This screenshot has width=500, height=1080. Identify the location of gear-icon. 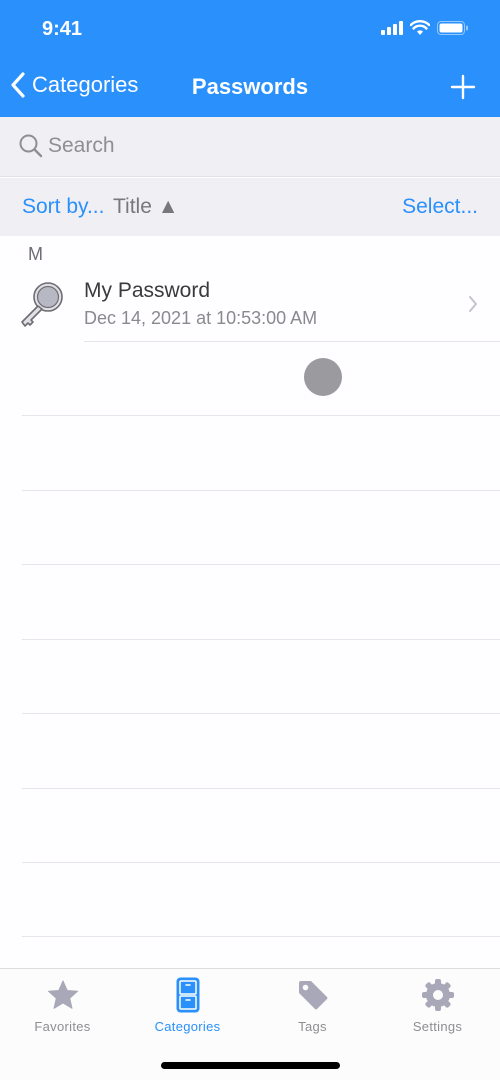
(437, 995).